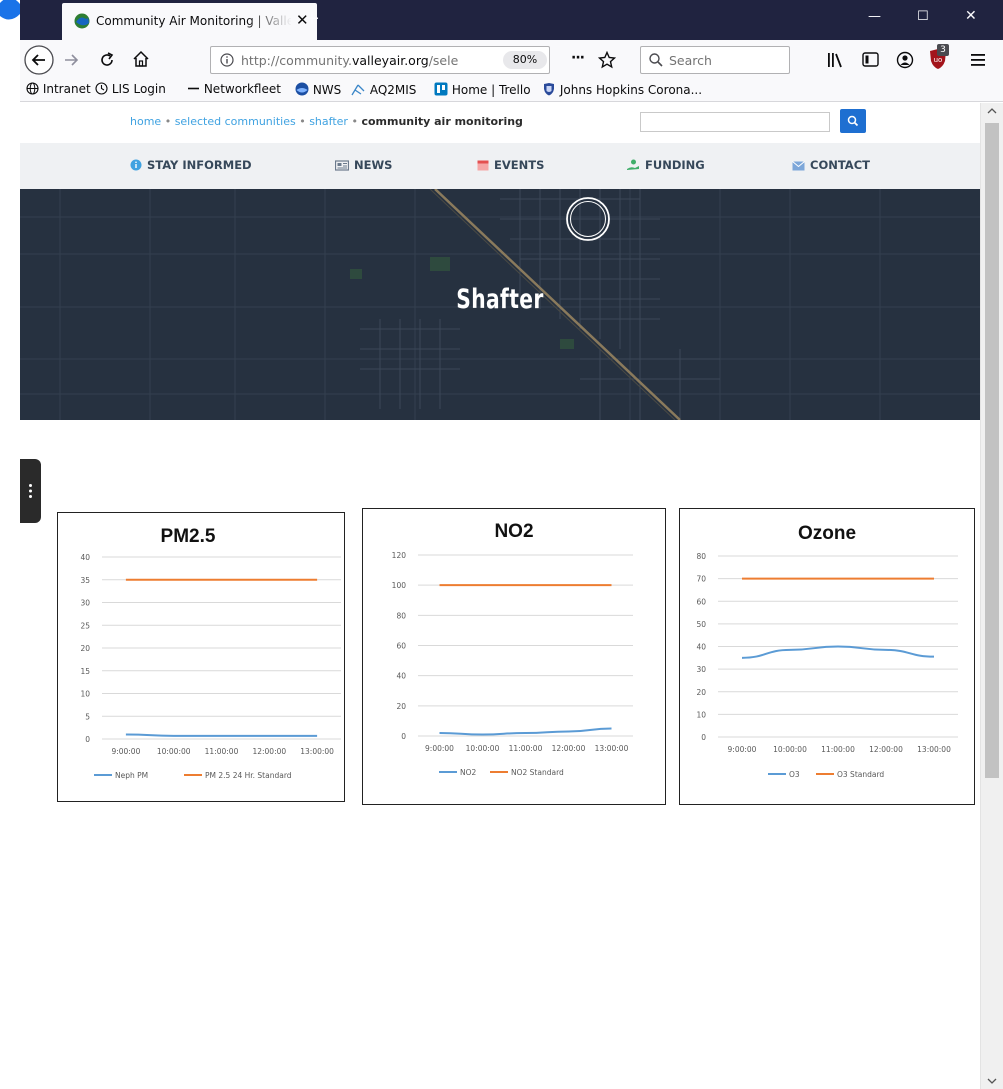  Describe the element at coordinates (675, 165) in the screenshot. I see `nav-label: FUNDING` at that location.